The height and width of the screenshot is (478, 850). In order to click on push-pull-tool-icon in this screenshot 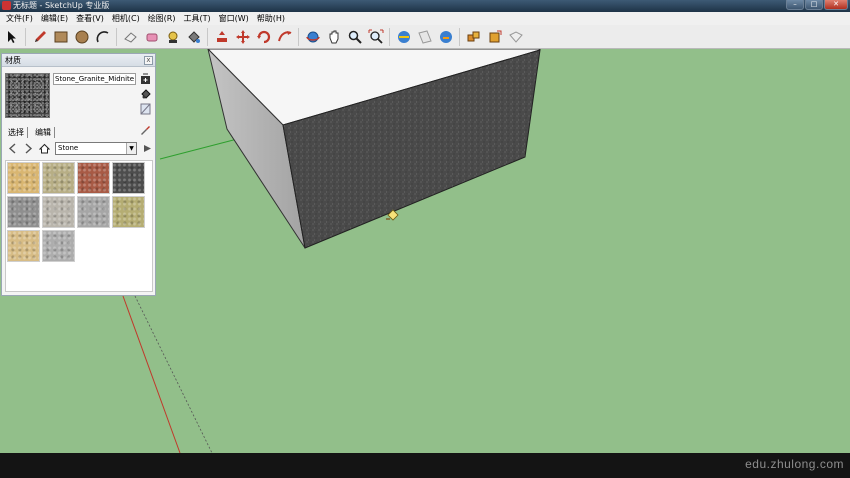, I will do `click(222, 37)`.